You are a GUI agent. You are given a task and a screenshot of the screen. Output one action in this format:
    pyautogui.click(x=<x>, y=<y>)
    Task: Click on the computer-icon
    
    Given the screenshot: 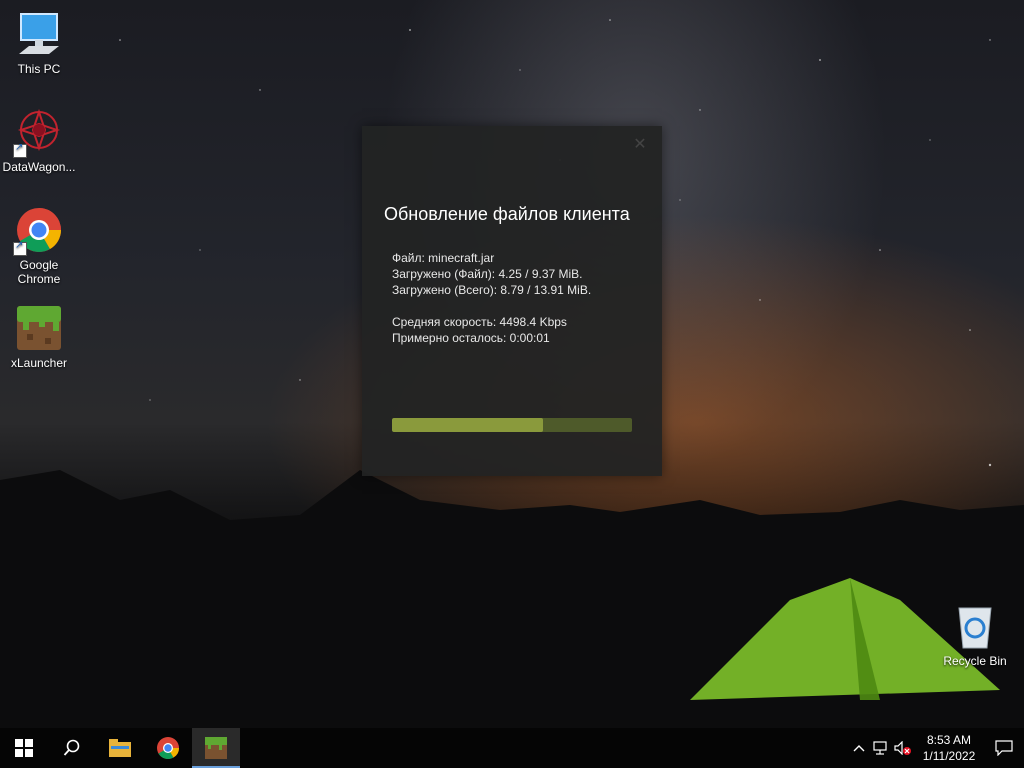 What is the action you would take?
    pyautogui.click(x=39, y=34)
    